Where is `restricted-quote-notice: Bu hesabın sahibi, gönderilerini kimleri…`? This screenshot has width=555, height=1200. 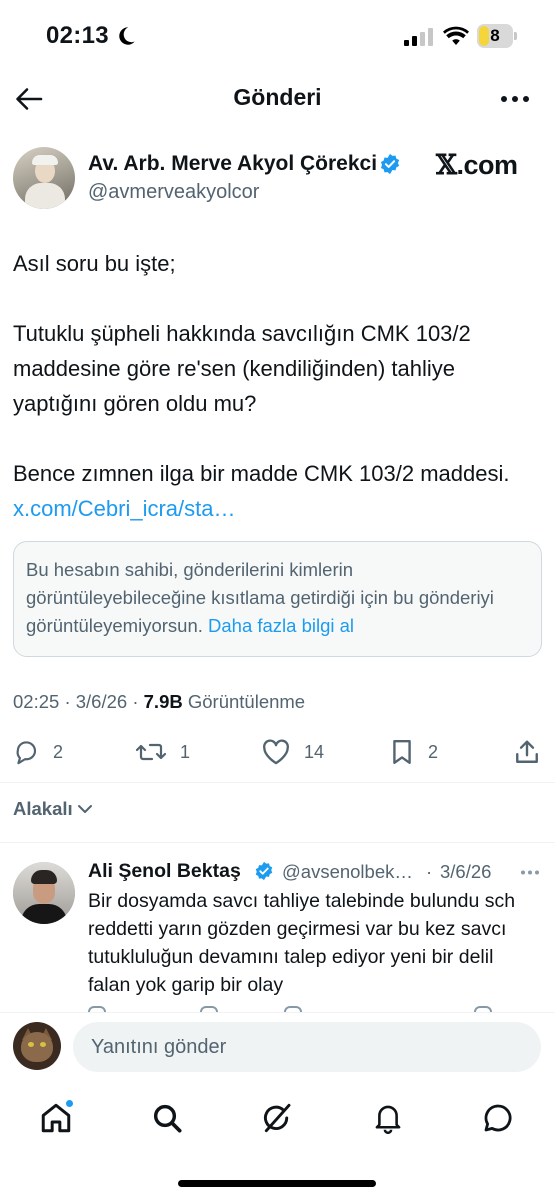 restricted-quote-notice: Bu hesabın sahibi, gönderilerini kimleri… is located at coordinates (277, 599).